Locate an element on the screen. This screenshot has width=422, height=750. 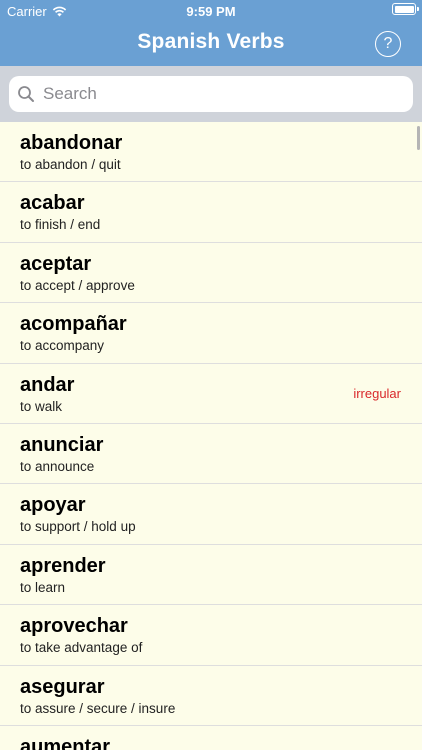
irregular-badge: irregular is located at coordinates (377, 393).